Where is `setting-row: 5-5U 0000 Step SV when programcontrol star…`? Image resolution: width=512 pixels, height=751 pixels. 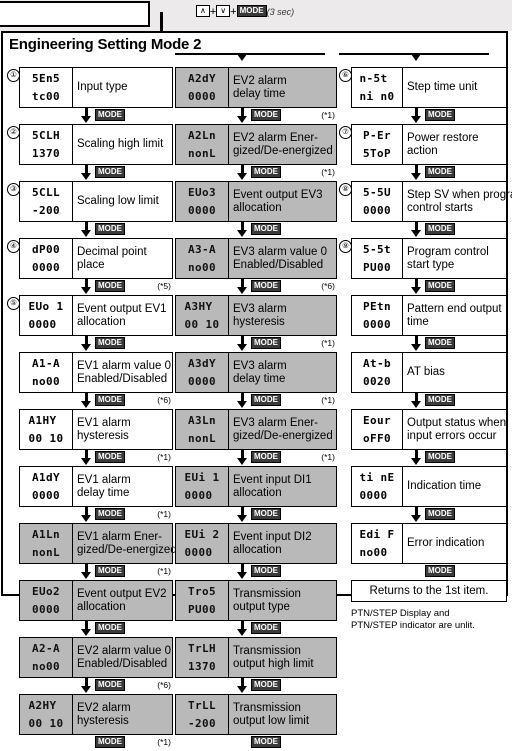
setting-row: 5-5U 0000 Step SV when programcontrol star… is located at coordinates (431, 201).